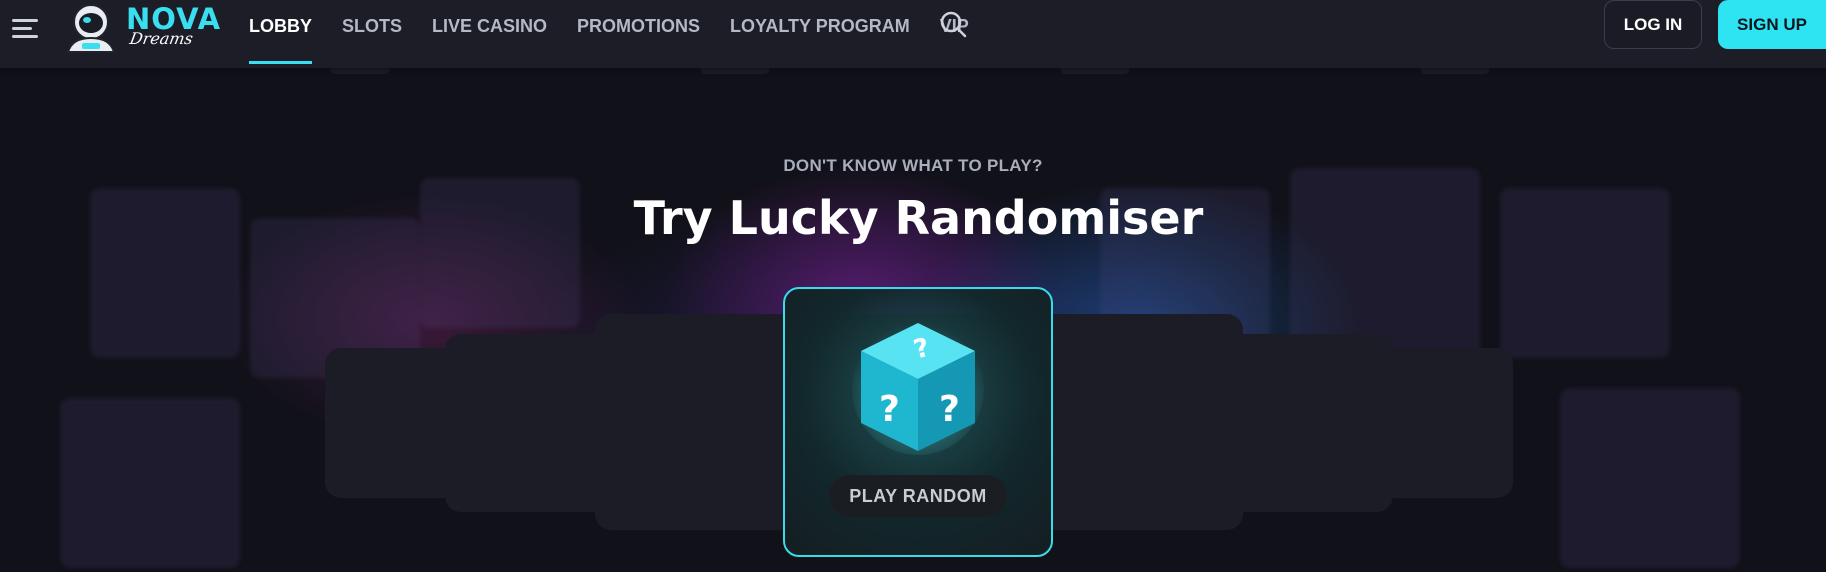 The width and height of the screenshot is (1826, 572). What do you see at coordinates (26, 28) in the screenshot?
I see `hamburger-menu-icon` at bounding box center [26, 28].